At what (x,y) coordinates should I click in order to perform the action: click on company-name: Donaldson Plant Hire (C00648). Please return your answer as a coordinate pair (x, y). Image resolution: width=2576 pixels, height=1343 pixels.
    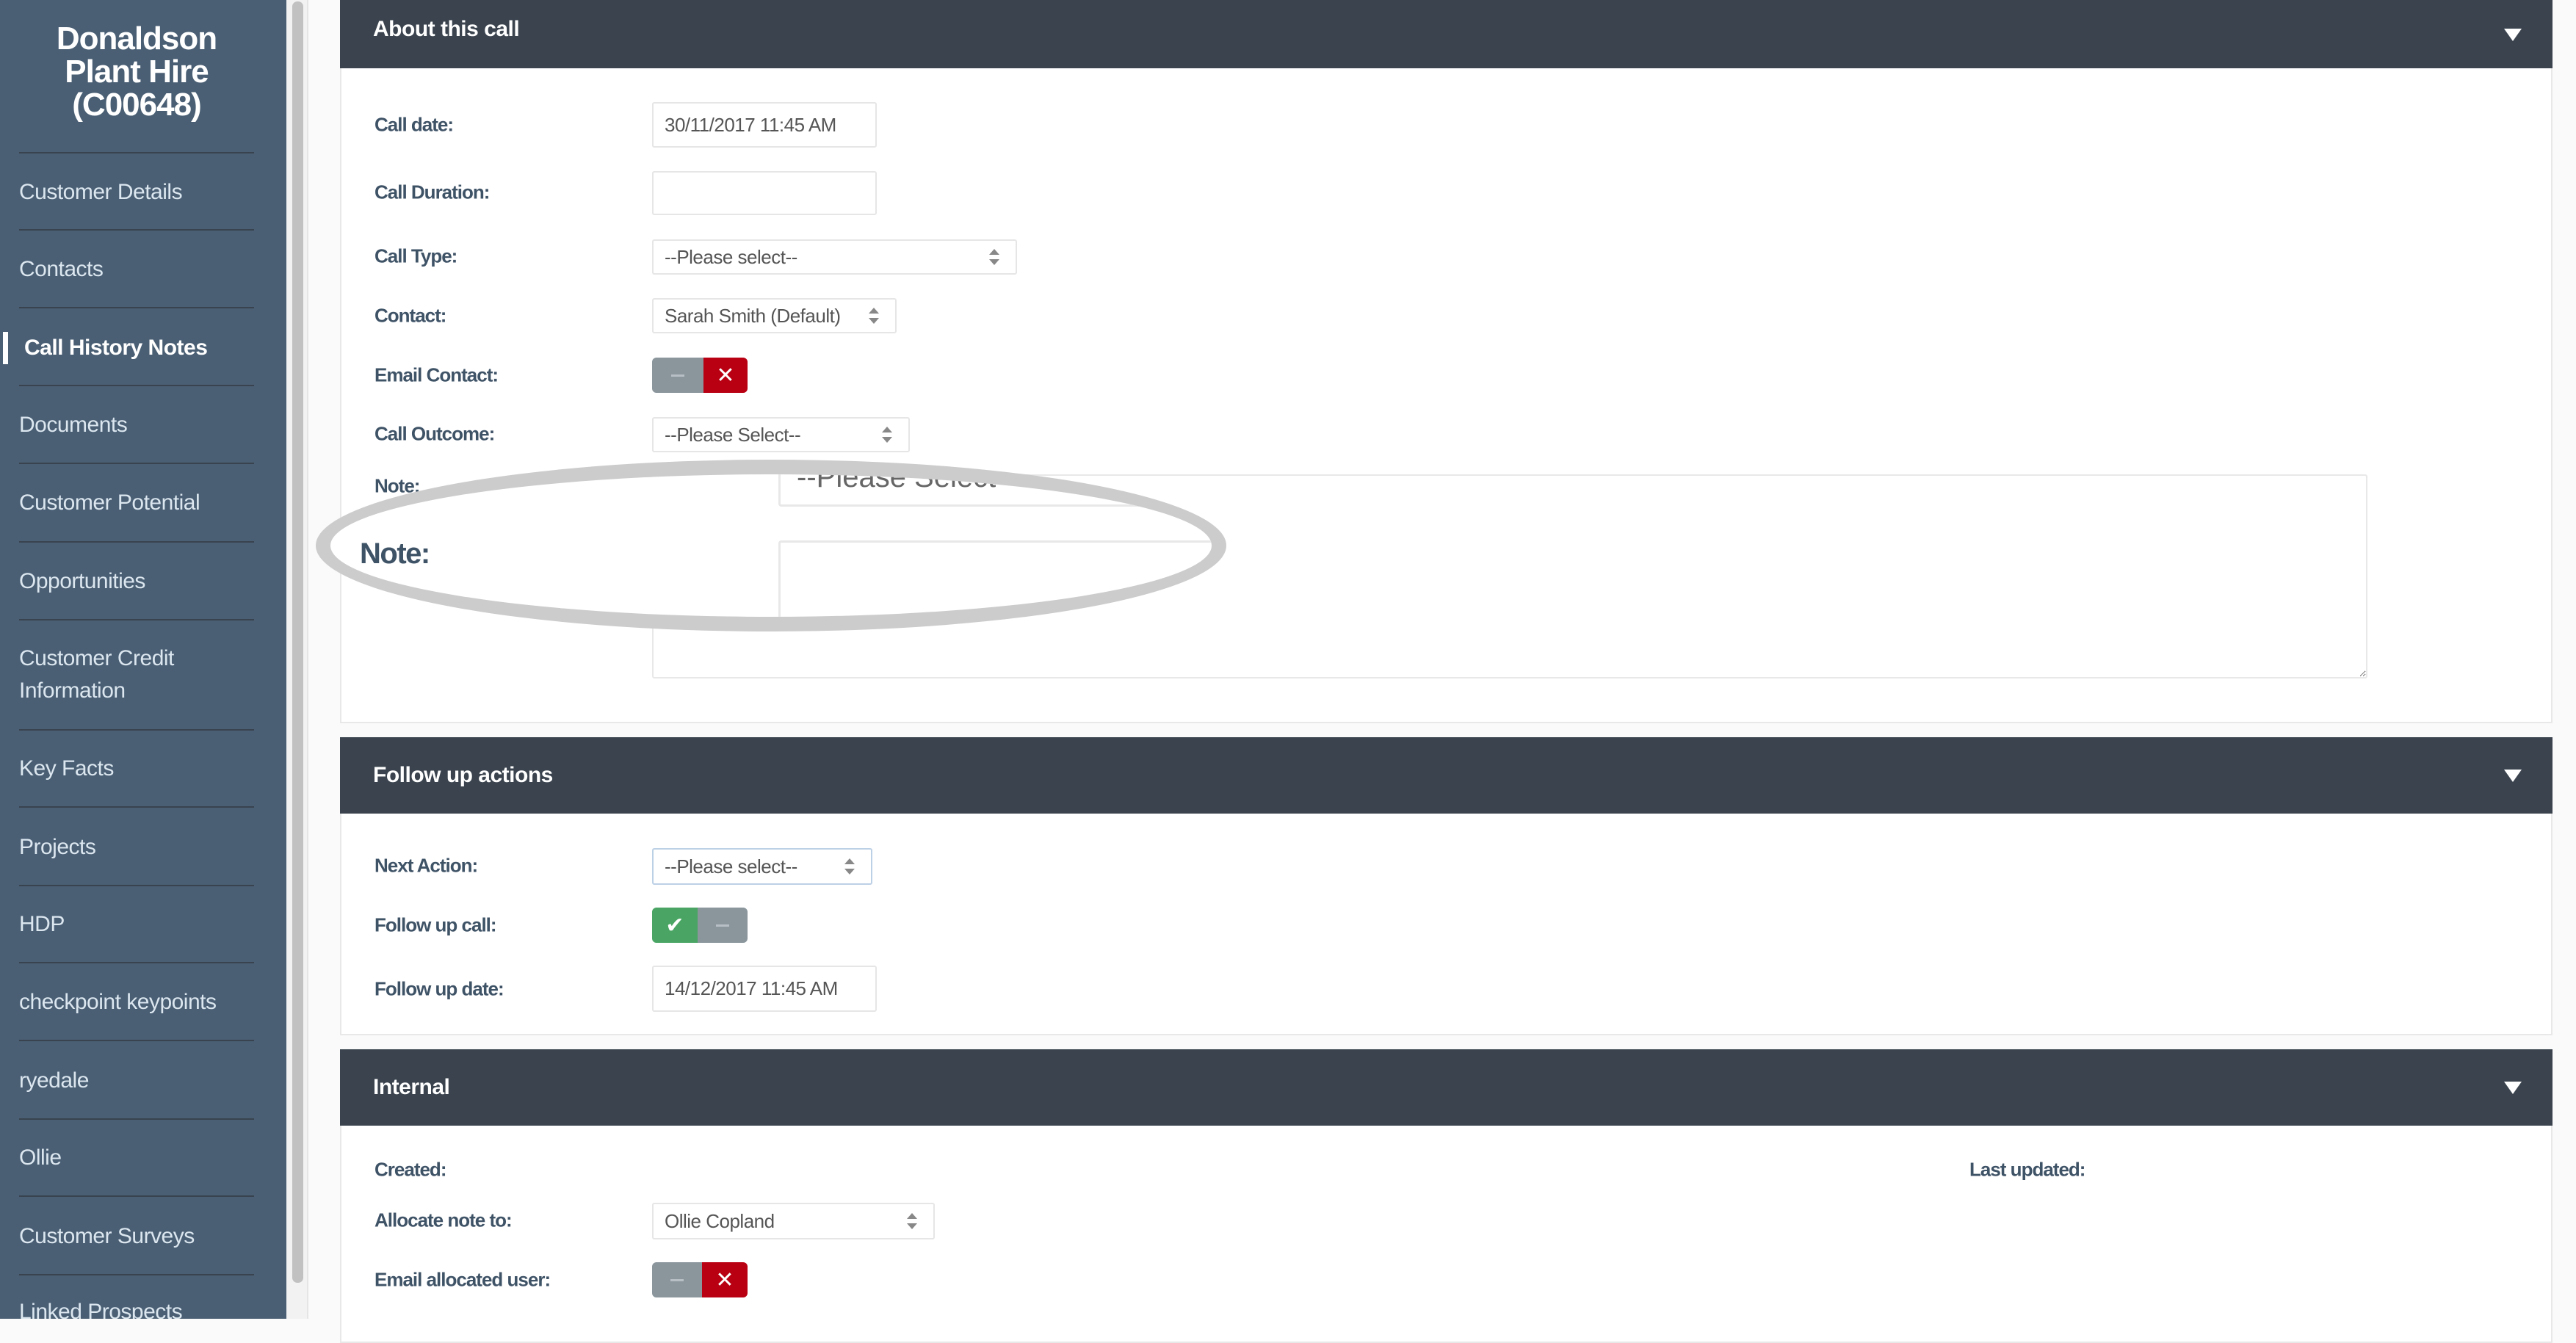
    Looking at the image, I should click on (136, 71).